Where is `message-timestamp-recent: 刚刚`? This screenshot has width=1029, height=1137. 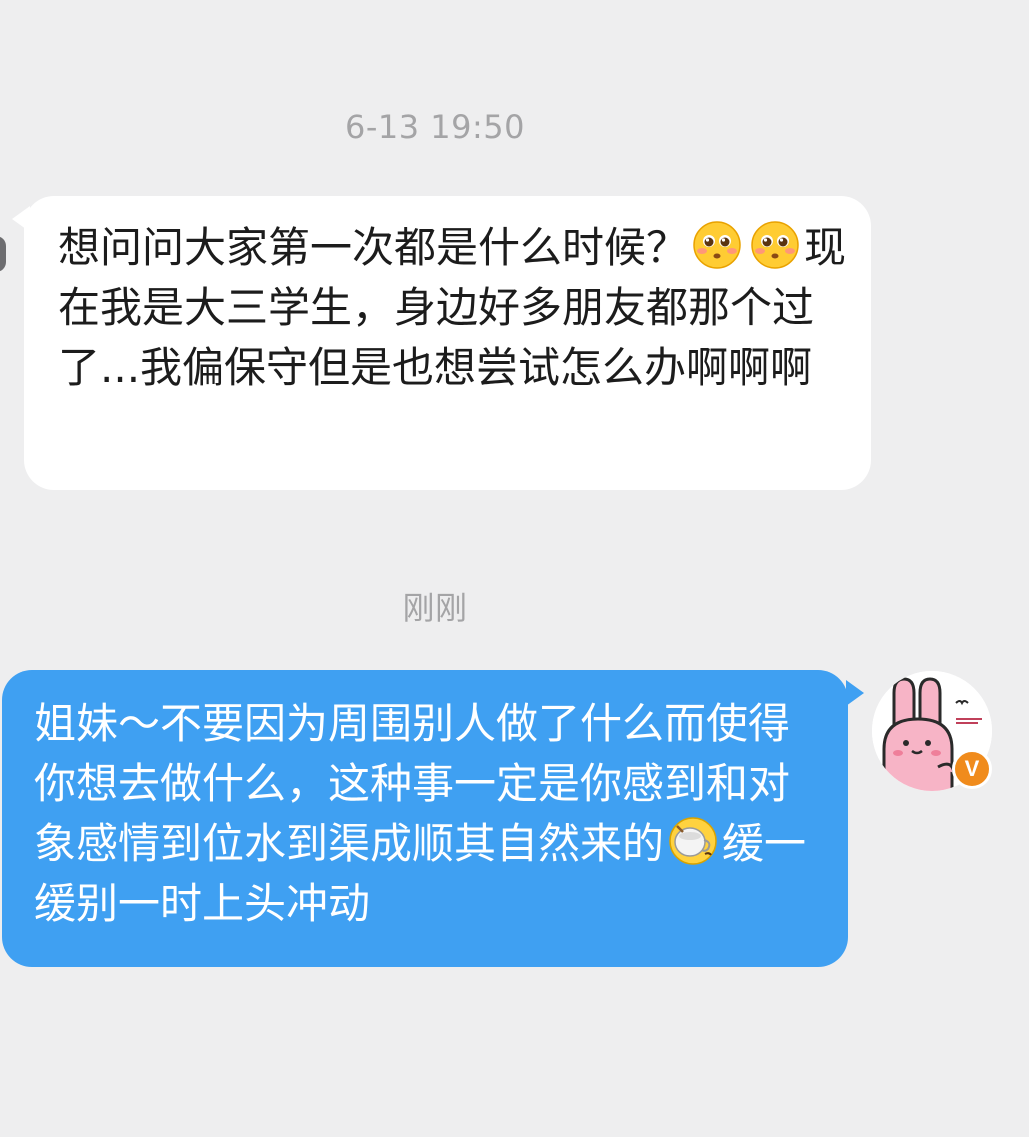
message-timestamp-recent: 刚刚 is located at coordinates (435, 608).